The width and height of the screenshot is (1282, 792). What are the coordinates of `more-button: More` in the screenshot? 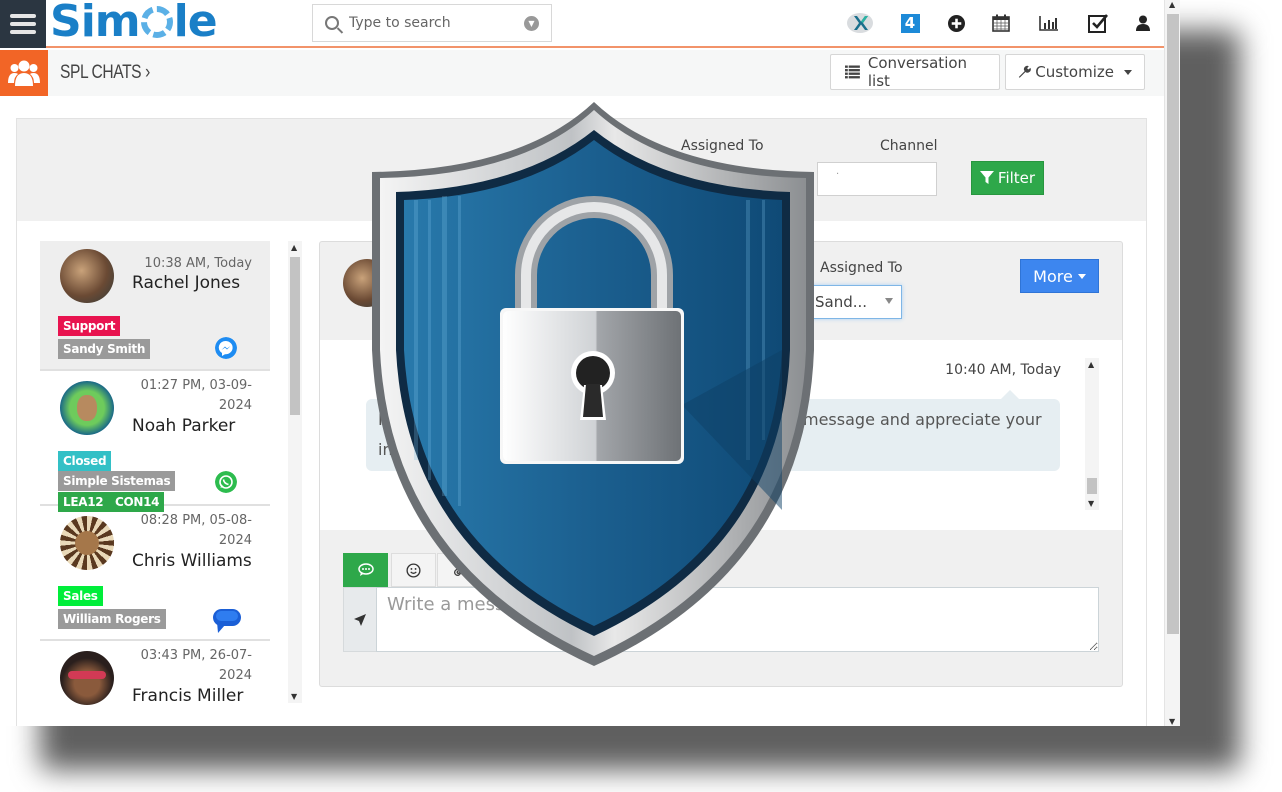 It's located at (1059, 276).